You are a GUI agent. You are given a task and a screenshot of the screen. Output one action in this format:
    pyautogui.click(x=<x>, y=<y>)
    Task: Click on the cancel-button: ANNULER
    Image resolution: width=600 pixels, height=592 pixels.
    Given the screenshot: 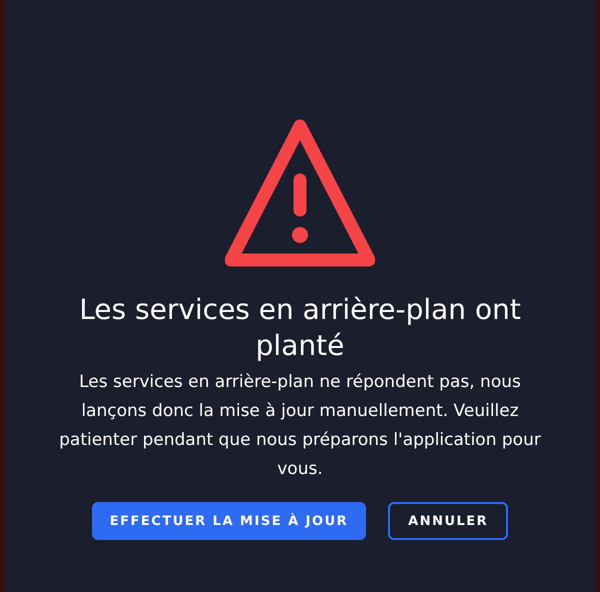 What is the action you would take?
    pyautogui.click(x=448, y=521)
    